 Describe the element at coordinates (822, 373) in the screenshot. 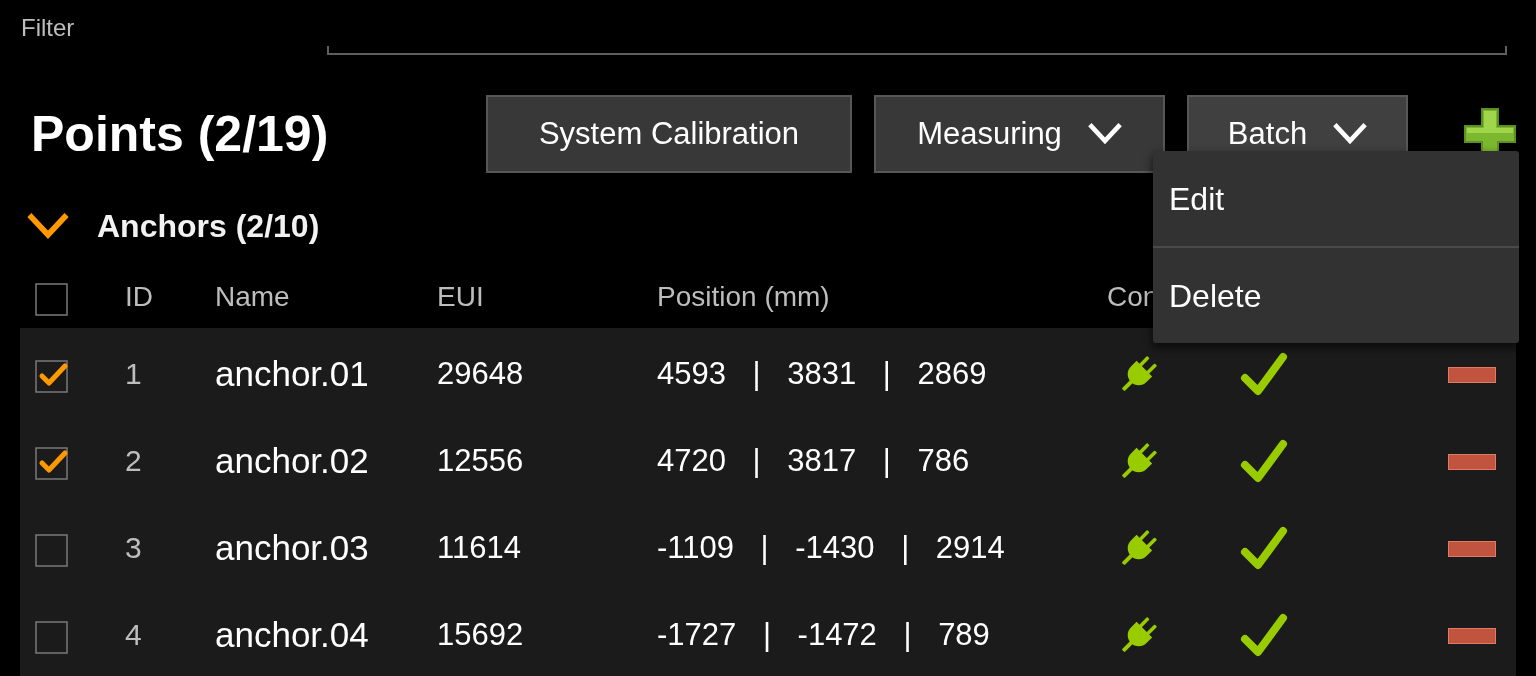

I see `position-cell: 4593 | 3831 | 2869` at that location.